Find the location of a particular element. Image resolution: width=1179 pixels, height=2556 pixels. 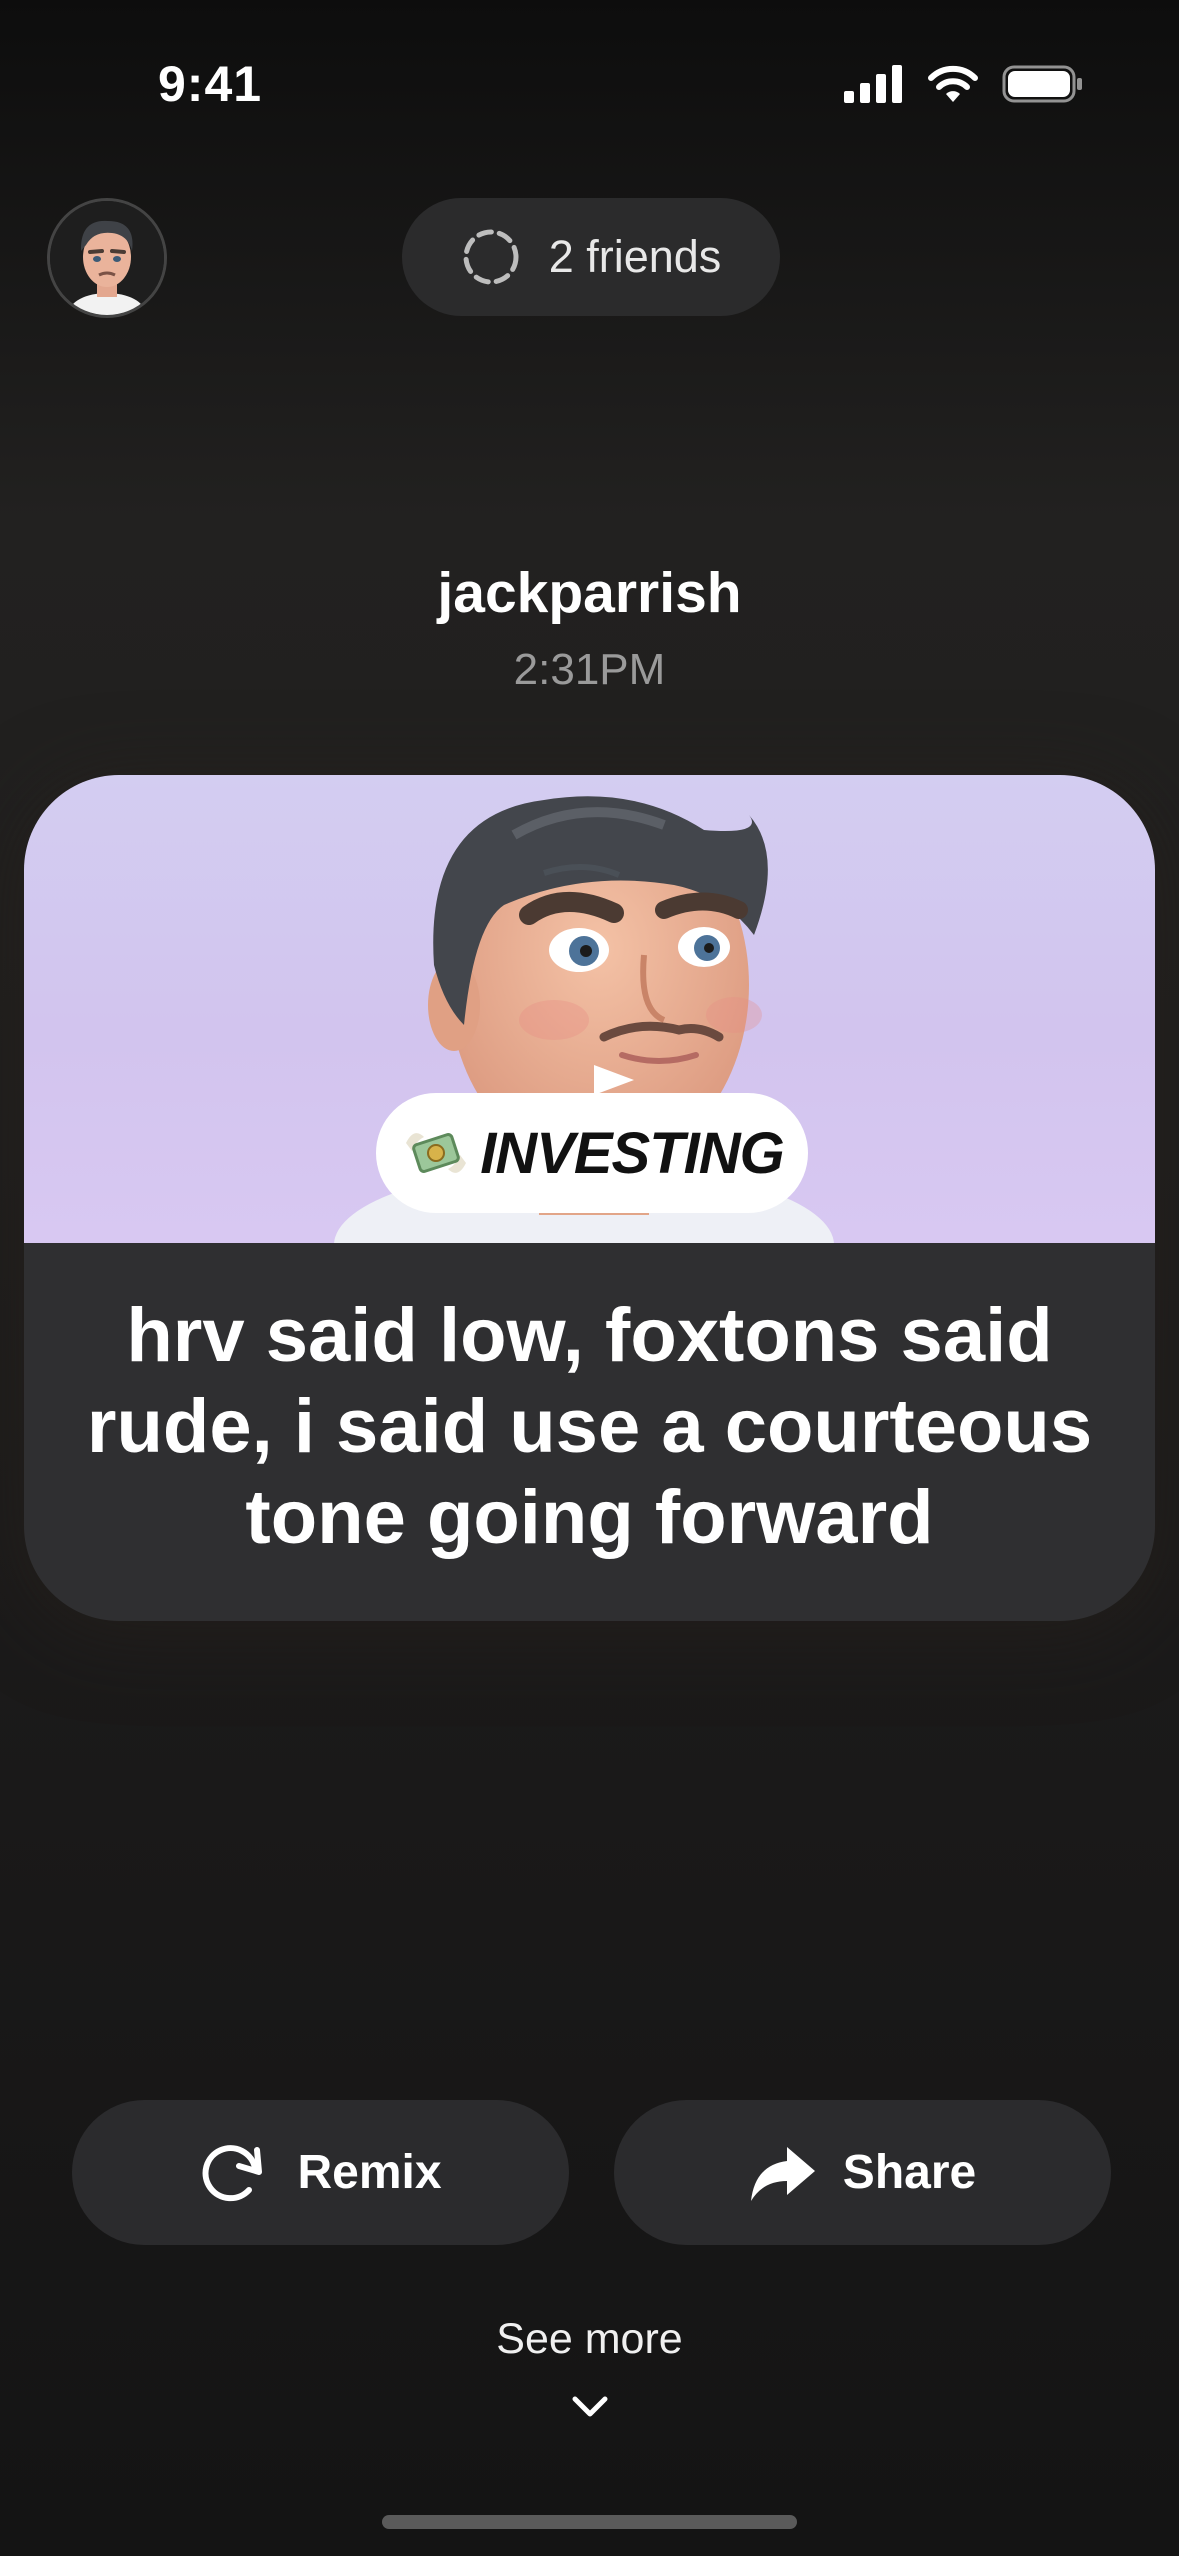

see-more-link: See more is located at coordinates (589, 2339).